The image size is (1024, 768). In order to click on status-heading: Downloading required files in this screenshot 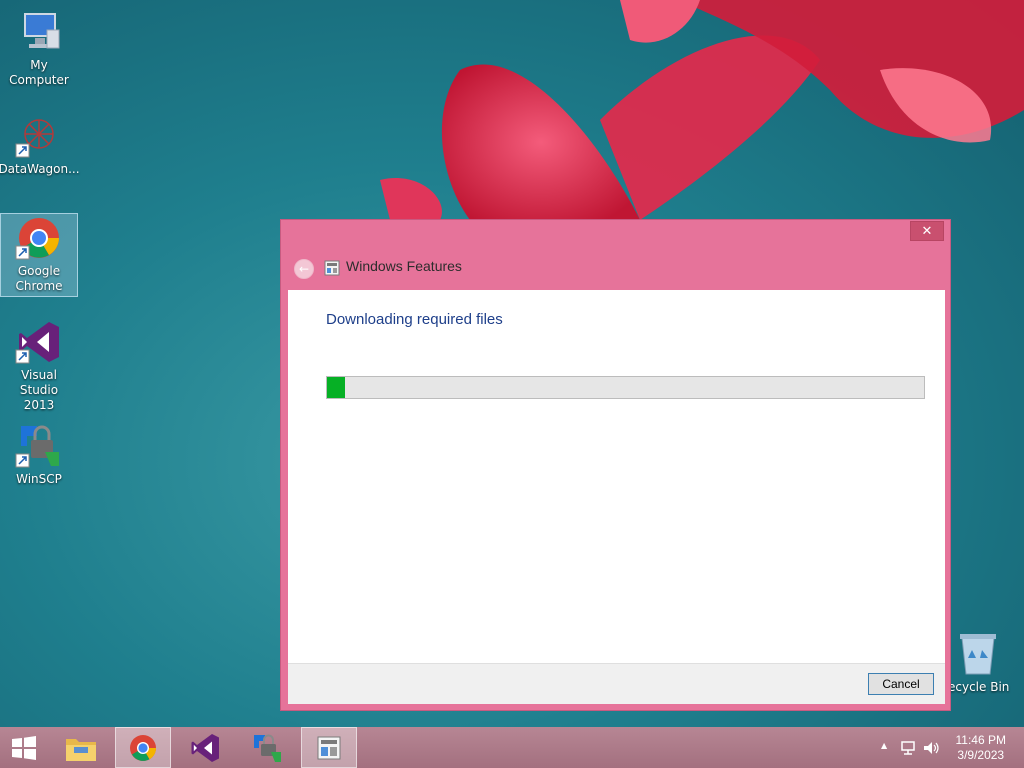, I will do `click(414, 319)`.